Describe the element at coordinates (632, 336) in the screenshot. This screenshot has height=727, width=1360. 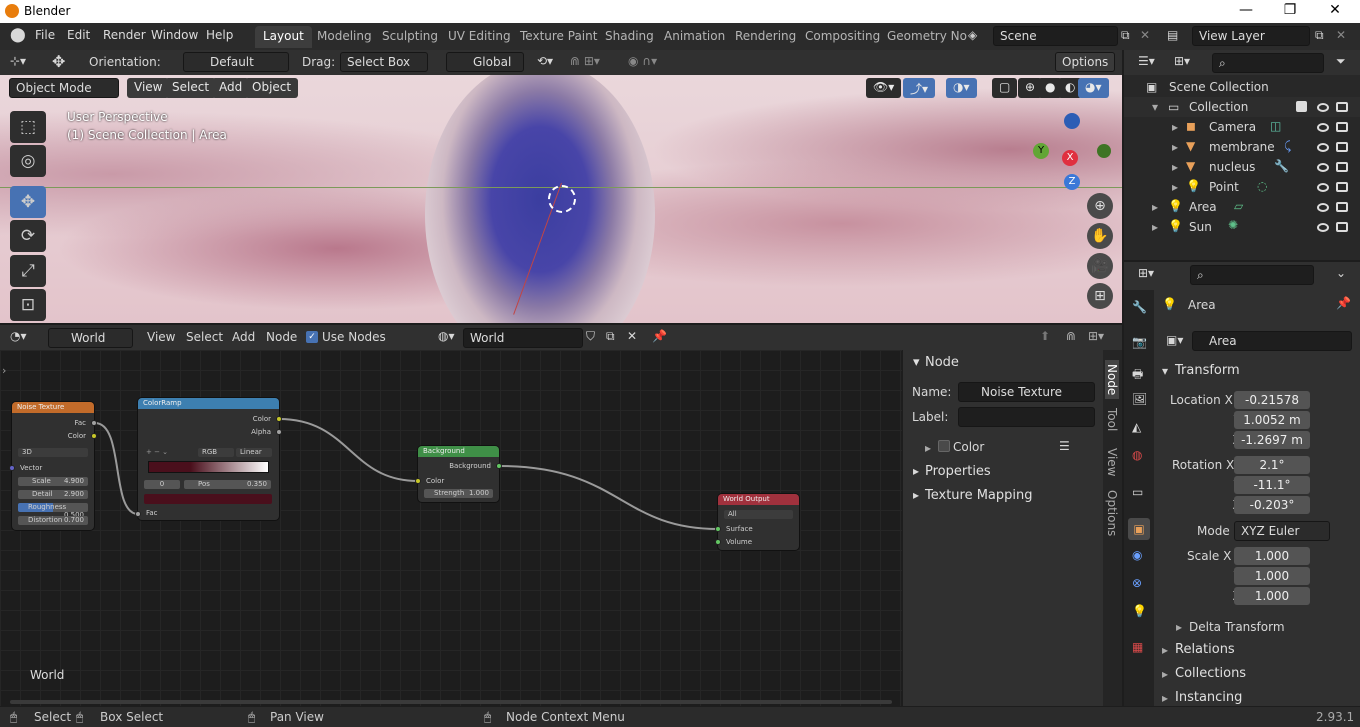
I see `unlink-world-icon: ✕` at that location.